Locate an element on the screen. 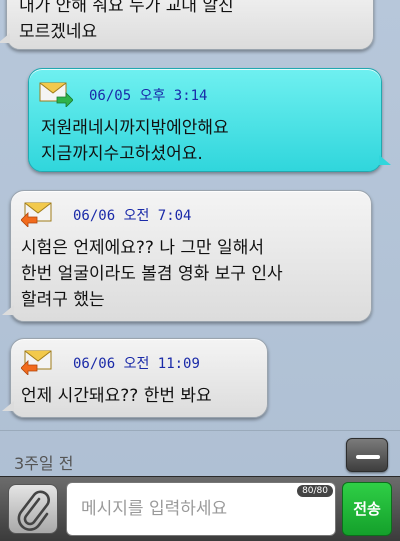 The width and height of the screenshot is (400, 541). message-timestamp: 06/06 오전 11:09 is located at coordinates (136, 364).